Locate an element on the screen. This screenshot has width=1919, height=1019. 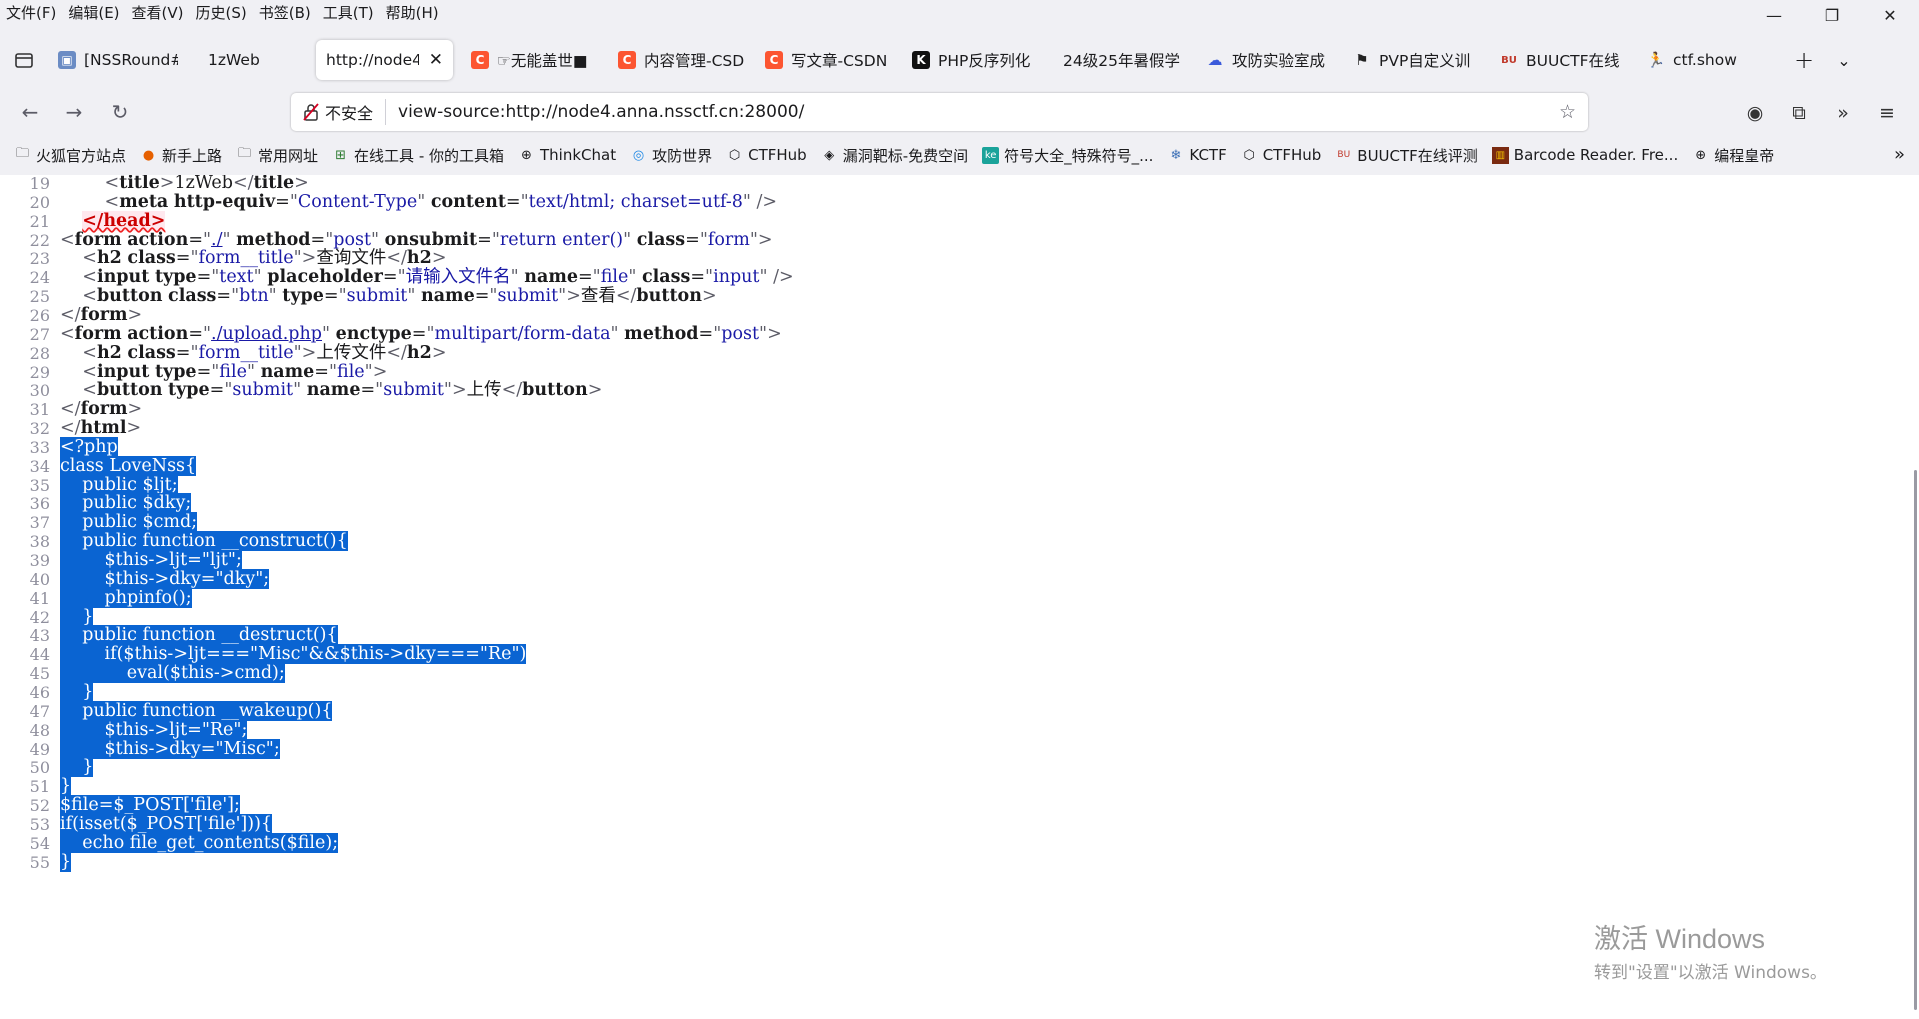
tab-pvp-training: ⚑ PVP自定义训 is located at coordinates (1416, 60).